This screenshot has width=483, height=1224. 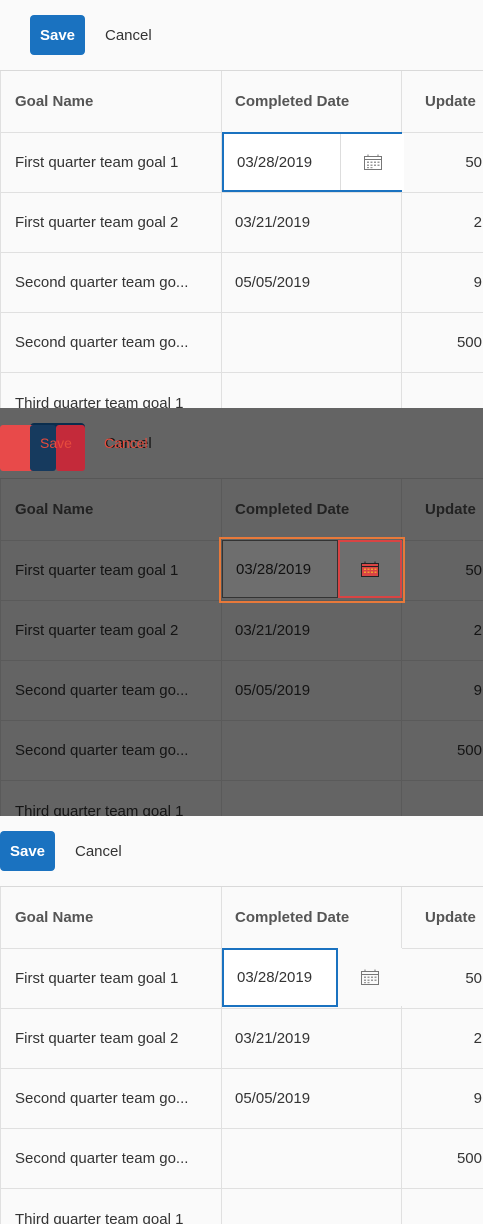 What do you see at coordinates (56, 443) in the screenshot?
I see `highlight-save-label: Save` at bounding box center [56, 443].